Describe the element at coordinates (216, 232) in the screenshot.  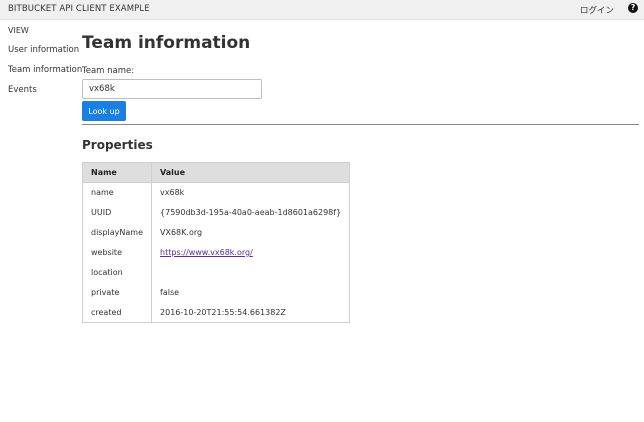
I see `table-row: displayName VX68K.org` at that location.